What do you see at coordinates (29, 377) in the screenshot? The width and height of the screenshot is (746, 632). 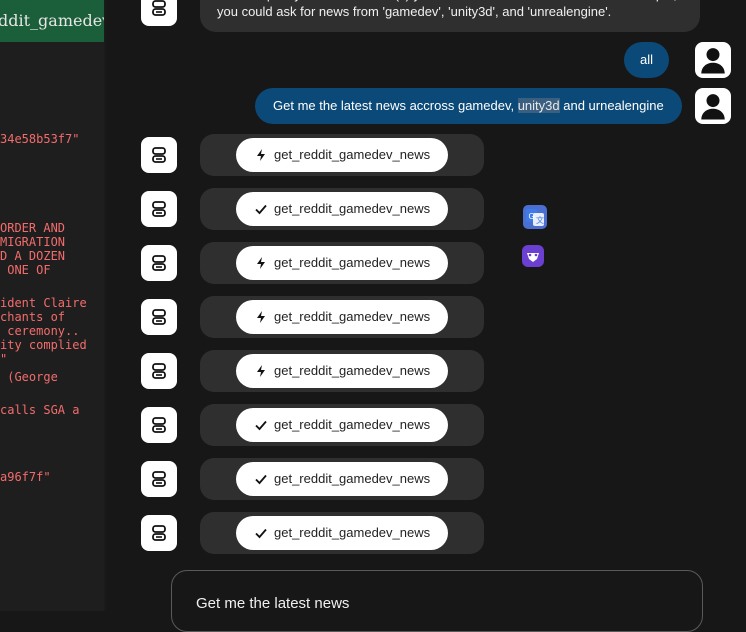 I see `terminal-line: (George` at bounding box center [29, 377].